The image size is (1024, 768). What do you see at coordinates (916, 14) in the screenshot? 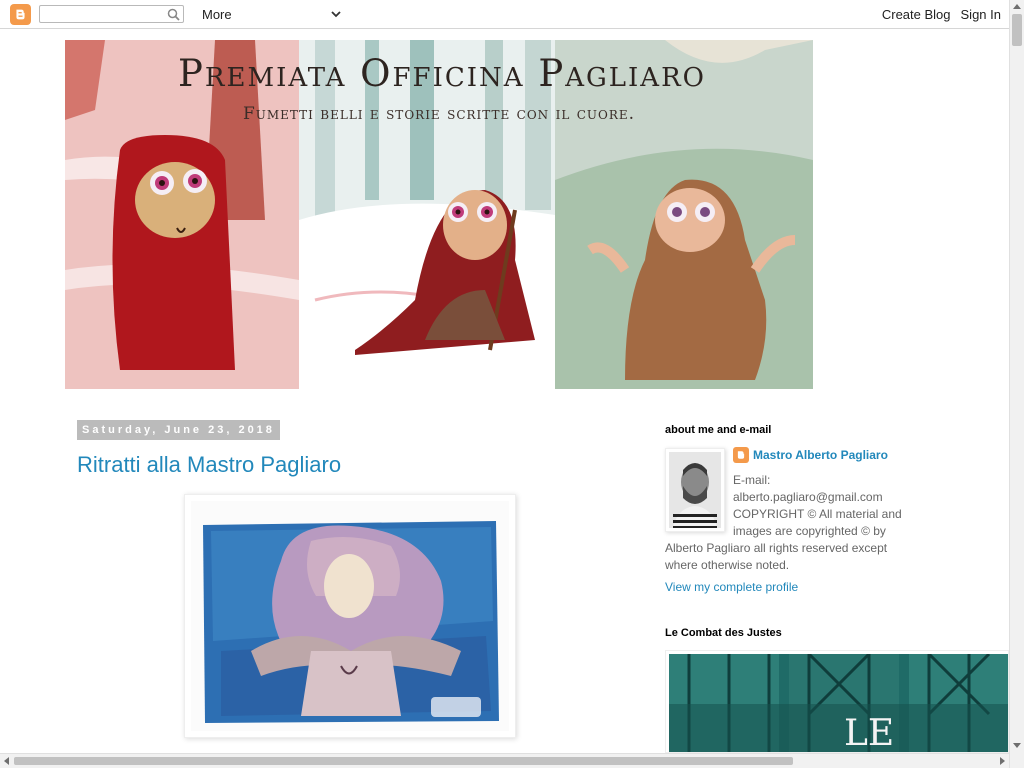
I see `create-blog-link: Create Blog` at bounding box center [916, 14].